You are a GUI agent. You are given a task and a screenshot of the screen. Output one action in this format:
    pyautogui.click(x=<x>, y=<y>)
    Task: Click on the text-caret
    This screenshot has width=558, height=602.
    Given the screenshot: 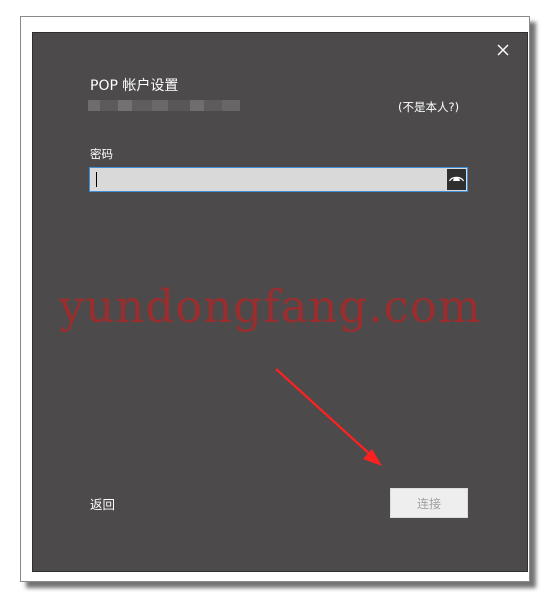 What is the action you would take?
    pyautogui.click(x=96, y=179)
    